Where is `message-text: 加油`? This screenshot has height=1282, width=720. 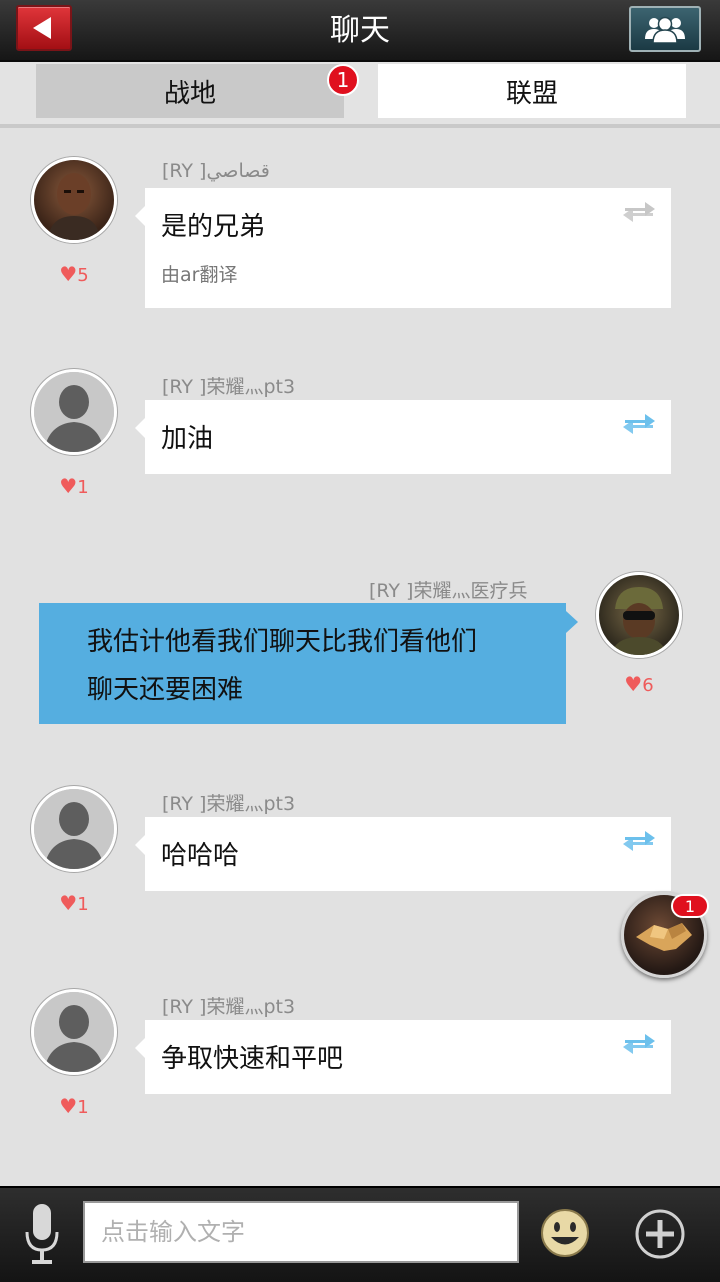
message-text: 加油 is located at coordinates (187, 439).